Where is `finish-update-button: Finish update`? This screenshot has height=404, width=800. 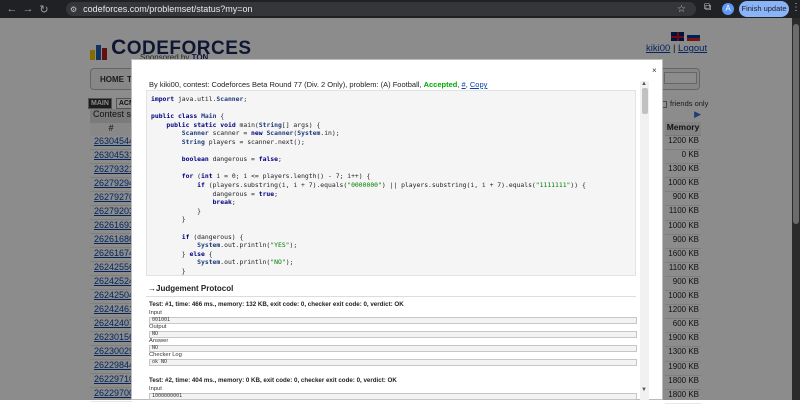 finish-update-button: Finish update is located at coordinates (764, 9).